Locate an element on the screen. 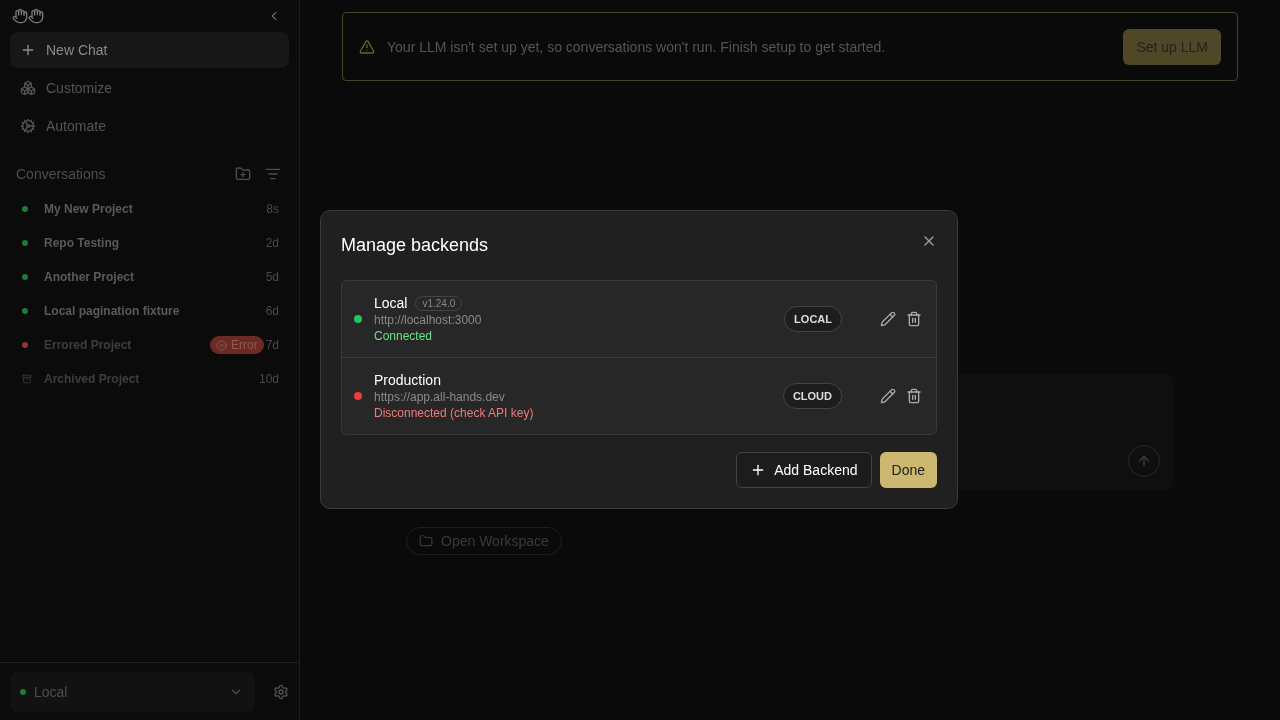 The height and width of the screenshot is (720, 1280). type-badge: CLOUD is located at coordinates (812, 396).